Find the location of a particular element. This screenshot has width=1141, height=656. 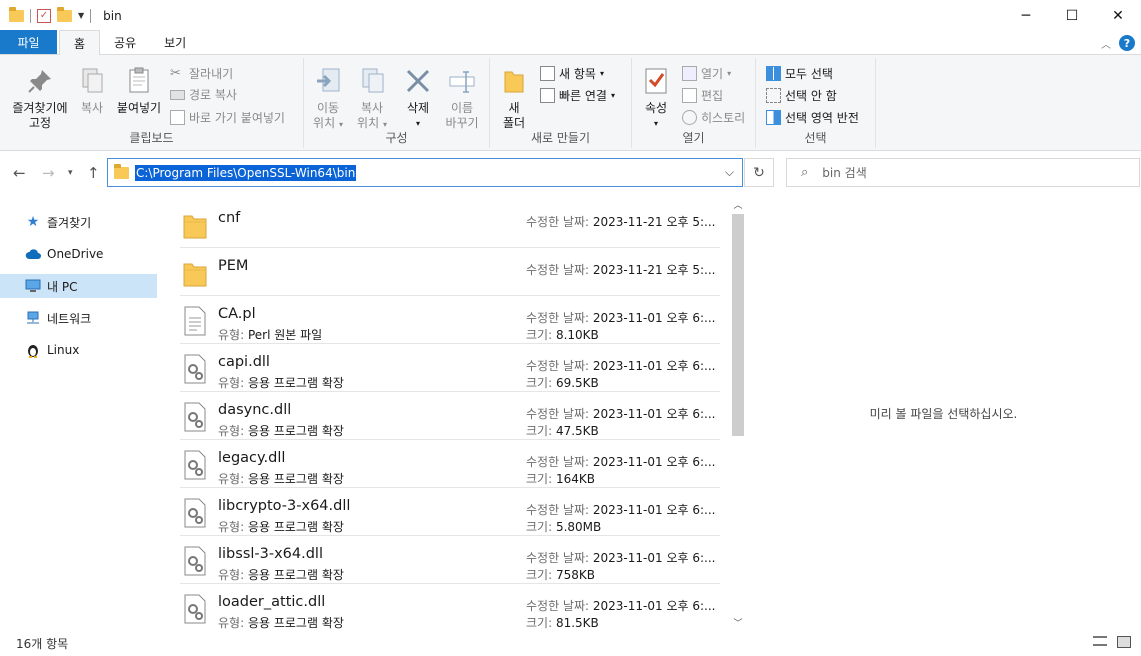

history-button: 히스토리 is located at coordinates (713, 117).